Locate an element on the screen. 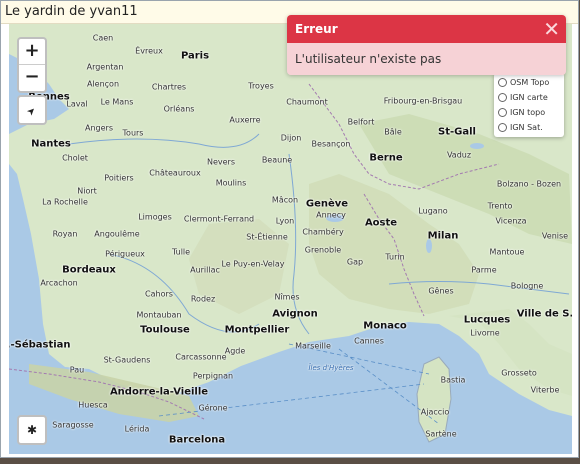 The height and width of the screenshot is (464, 580). city-label: S.-Sébastian is located at coordinates (40, 345).